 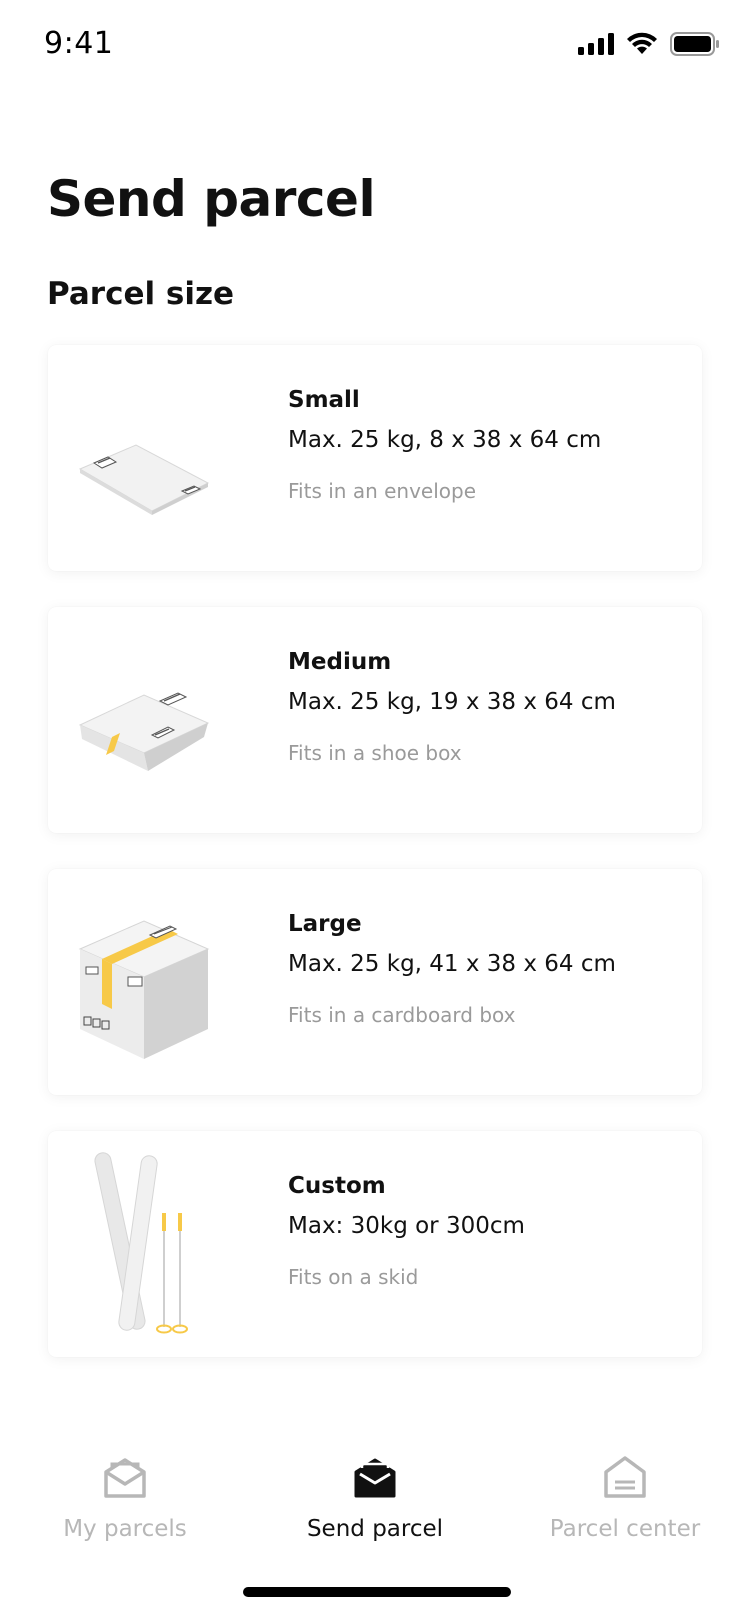 I want to click on parcel-spec: Max. 25 kg, 8 x 38 x 64 cm, so click(x=445, y=440).